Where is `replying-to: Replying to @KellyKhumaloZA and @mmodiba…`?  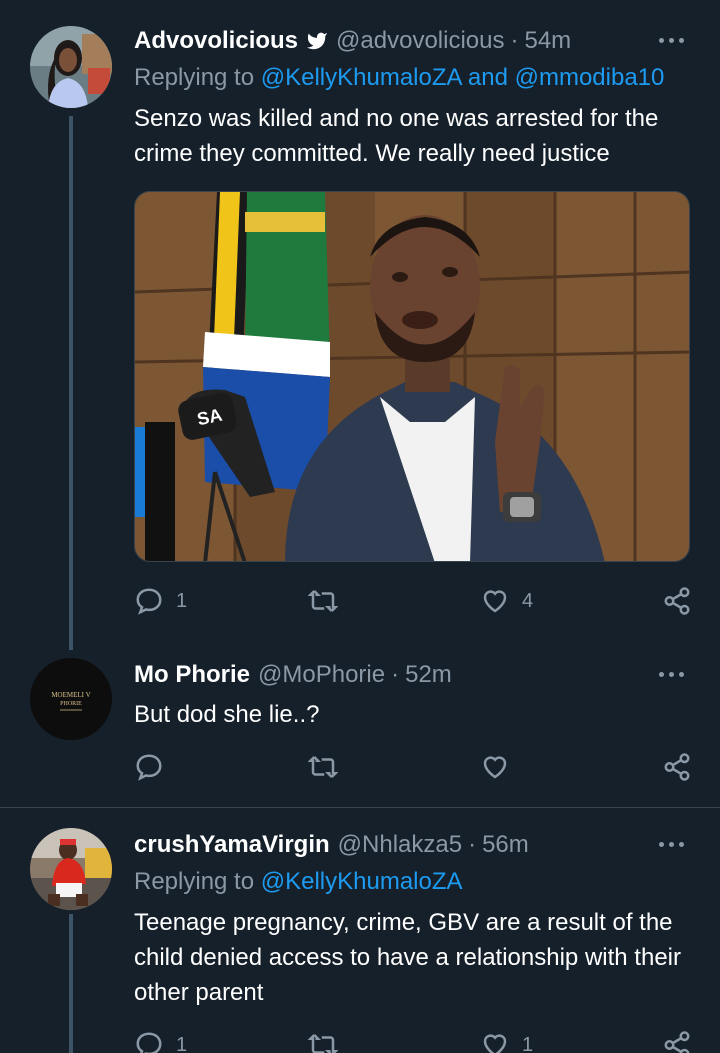 replying-to: Replying to @KellyKhumaloZA and @mmodiba… is located at coordinates (399, 78).